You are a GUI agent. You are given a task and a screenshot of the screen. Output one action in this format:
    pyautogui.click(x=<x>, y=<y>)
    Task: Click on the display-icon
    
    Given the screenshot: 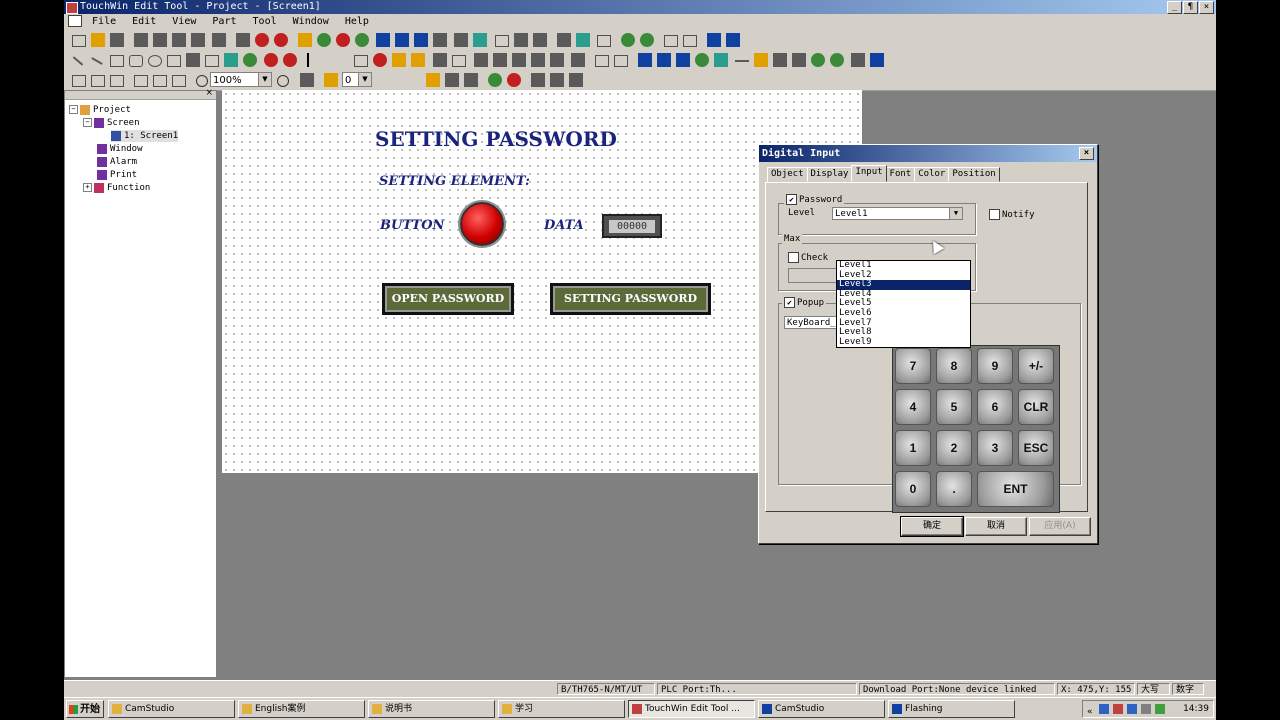 What is the action you would take?
    pyautogui.click(x=402, y=40)
    